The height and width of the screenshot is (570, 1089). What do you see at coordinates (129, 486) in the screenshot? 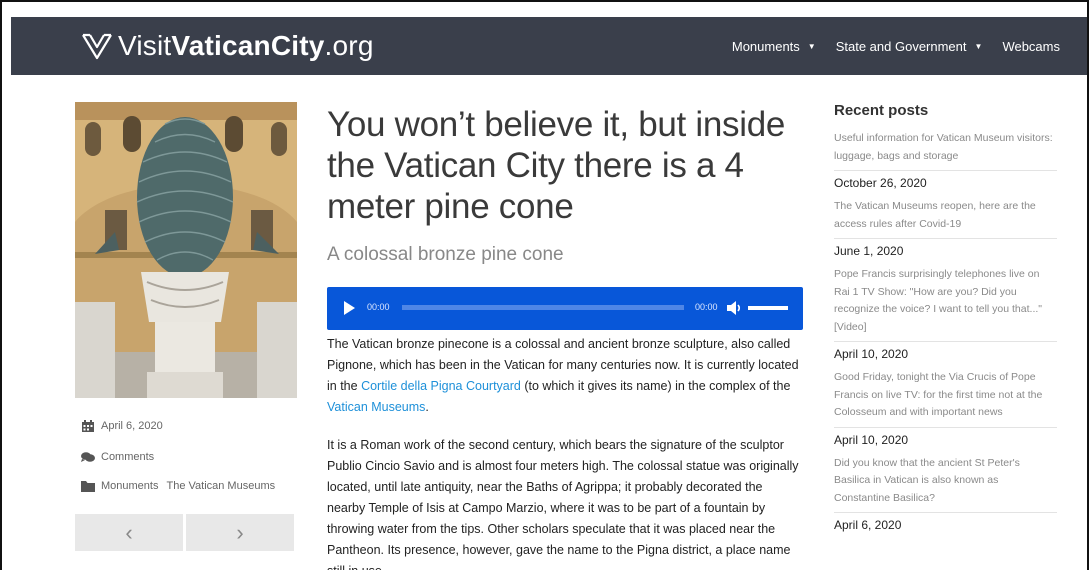
I see `category-link: Monuments` at bounding box center [129, 486].